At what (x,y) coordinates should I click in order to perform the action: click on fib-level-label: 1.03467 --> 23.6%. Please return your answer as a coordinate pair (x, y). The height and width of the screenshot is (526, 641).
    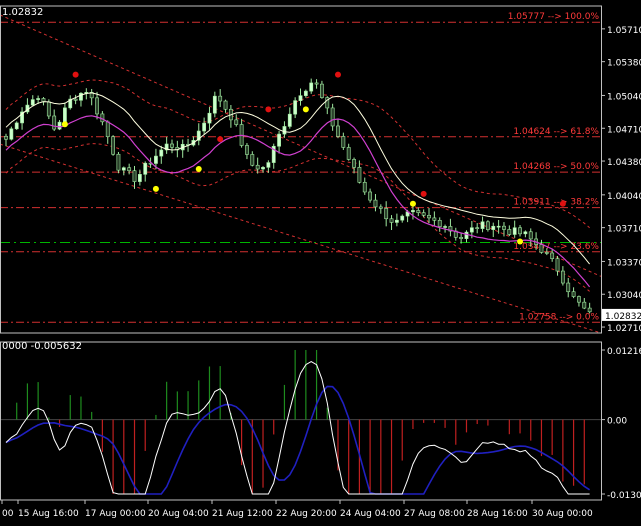
    Looking at the image, I should click on (556, 247).